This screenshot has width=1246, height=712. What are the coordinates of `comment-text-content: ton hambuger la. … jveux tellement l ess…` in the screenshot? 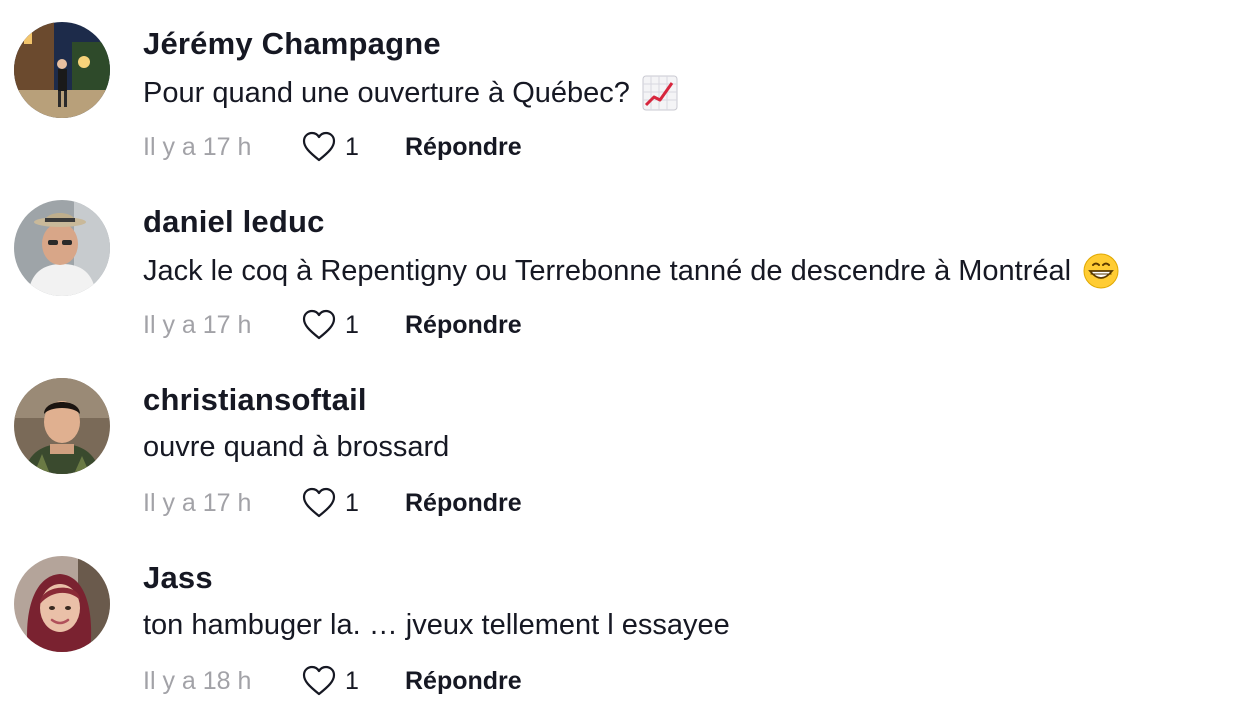 It's located at (436, 625).